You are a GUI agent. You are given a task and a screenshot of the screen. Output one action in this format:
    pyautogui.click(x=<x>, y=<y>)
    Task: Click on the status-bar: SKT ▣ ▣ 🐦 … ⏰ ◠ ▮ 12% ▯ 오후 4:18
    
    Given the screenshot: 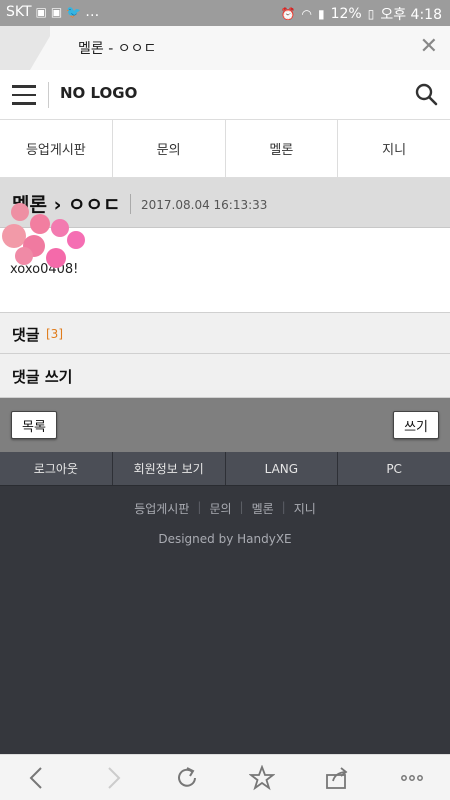 What is the action you would take?
    pyautogui.click(x=225, y=13)
    